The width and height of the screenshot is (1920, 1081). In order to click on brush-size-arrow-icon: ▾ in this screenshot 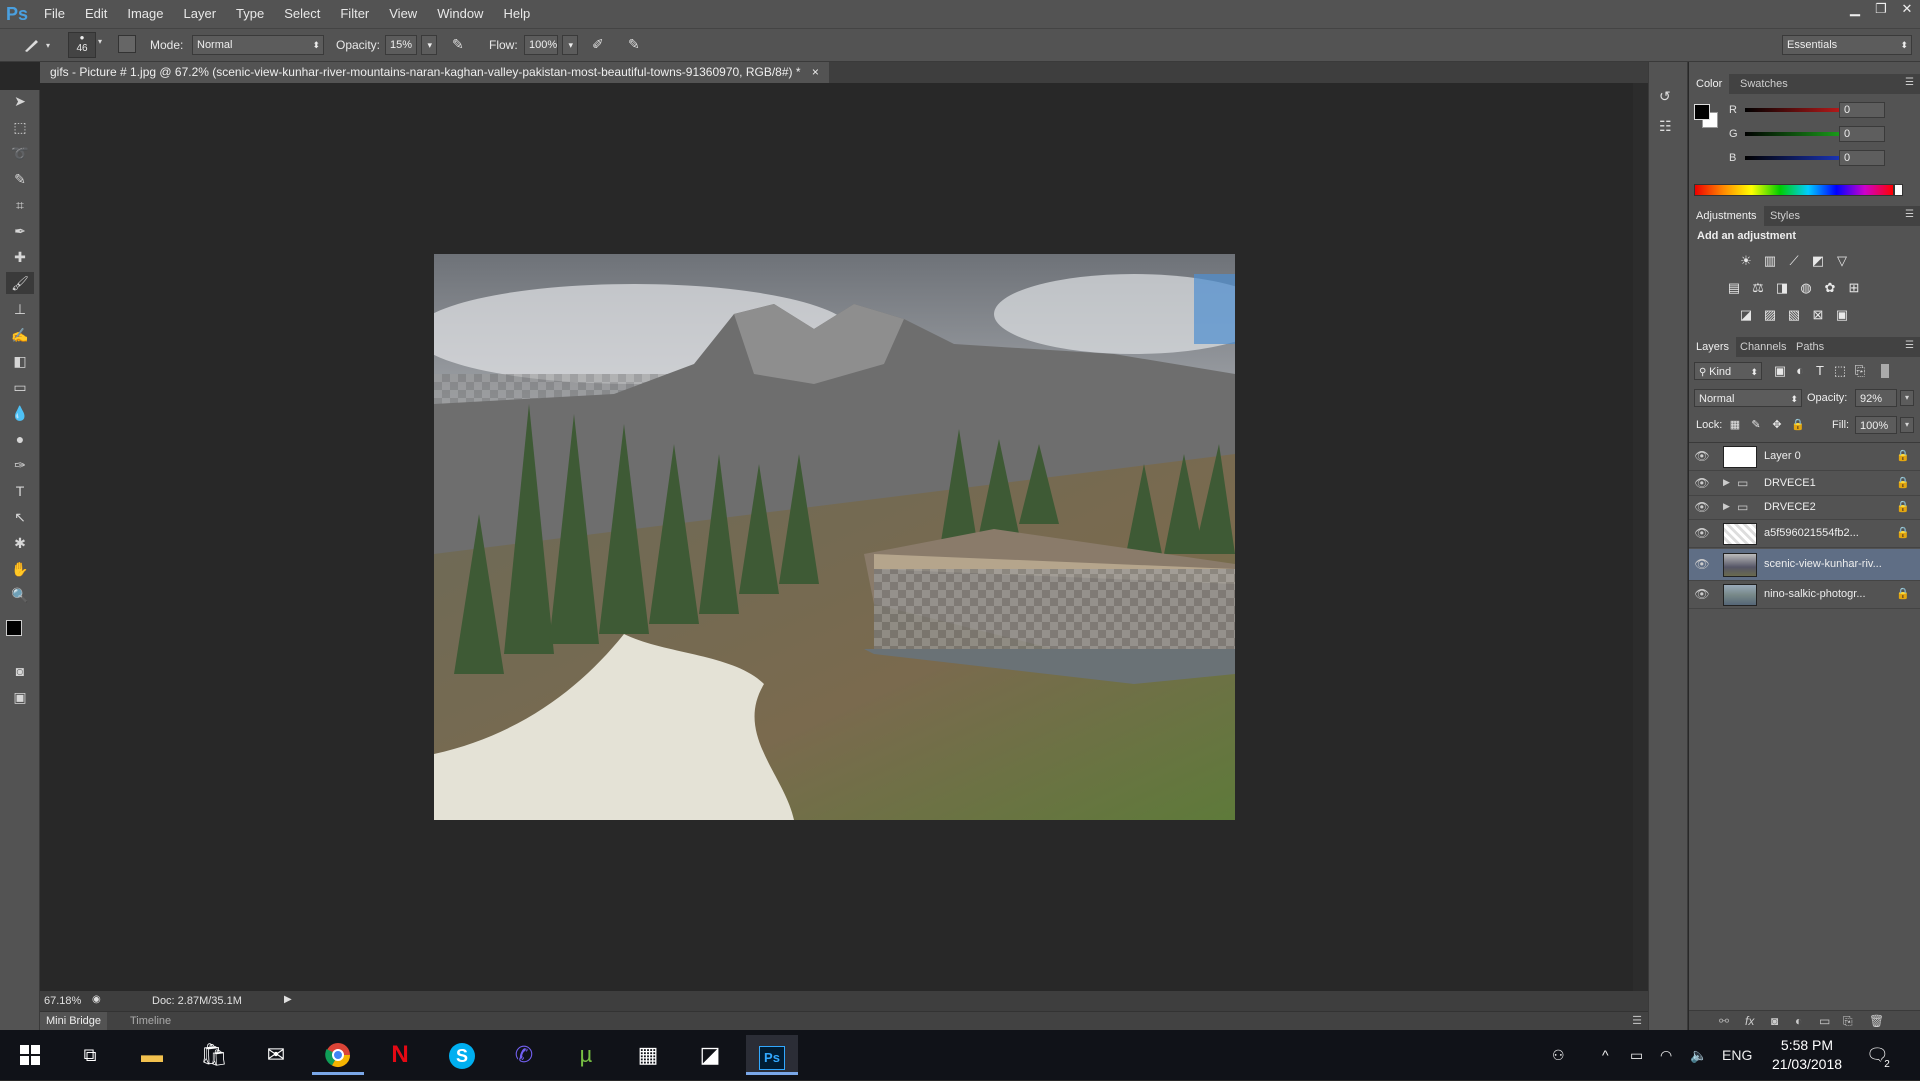, I will do `click(100, 41)`.